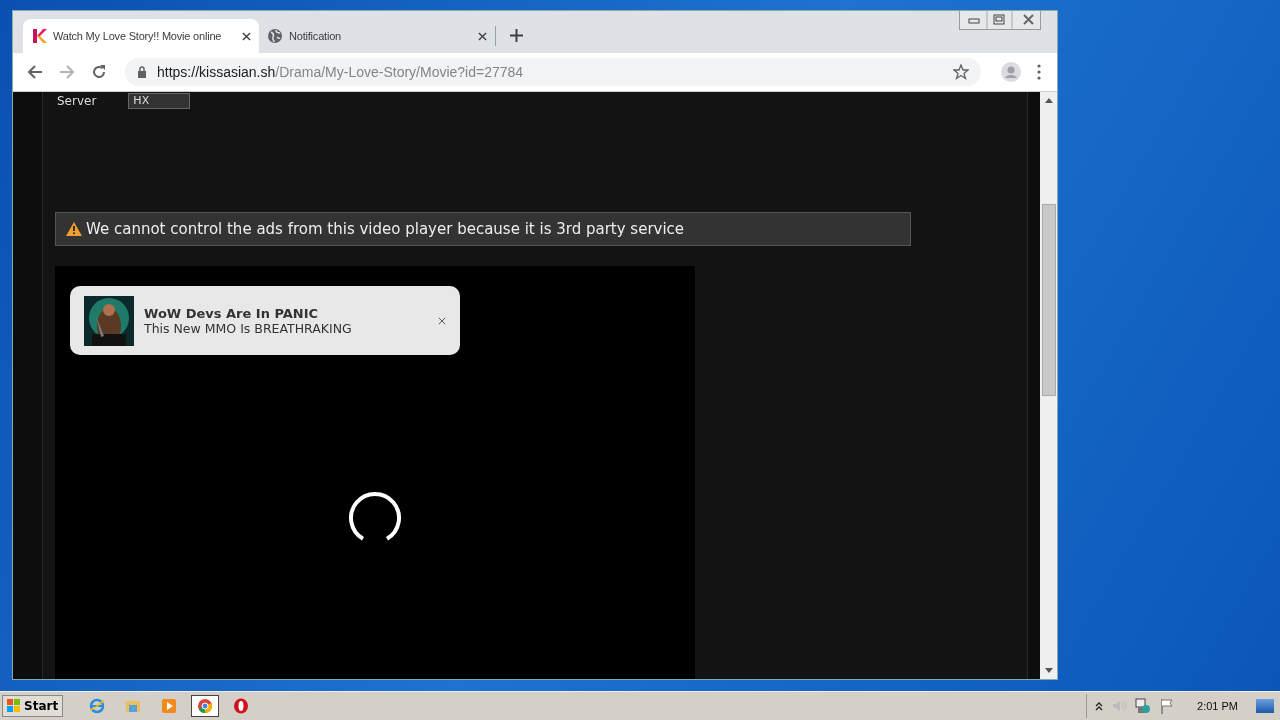 The height and width of the screenshot is (720, 1280). What do you see at coordinates (275, 36) in the screenshot?
I see `globe-icon` at bounding box center [275, 36].